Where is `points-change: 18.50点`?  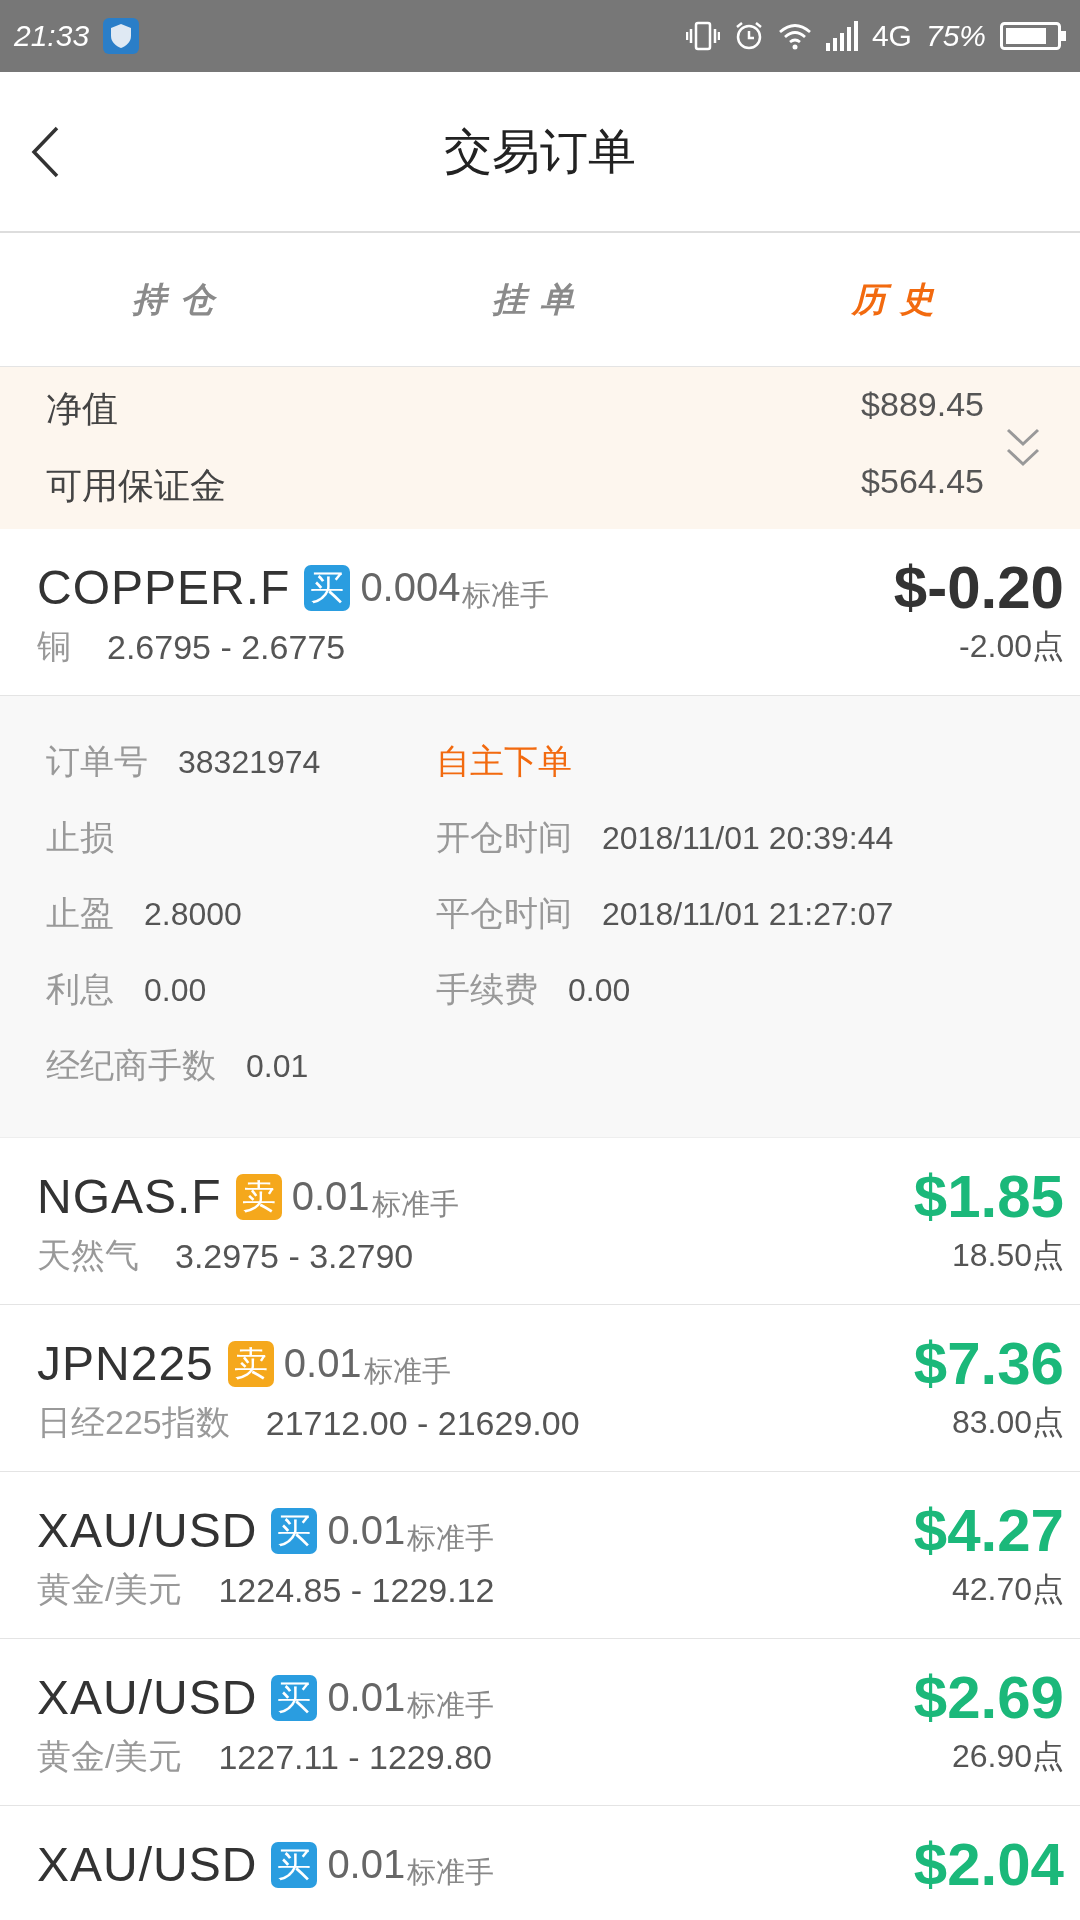
points-change: 18.50点 is located at coordinates (1007, 1255).